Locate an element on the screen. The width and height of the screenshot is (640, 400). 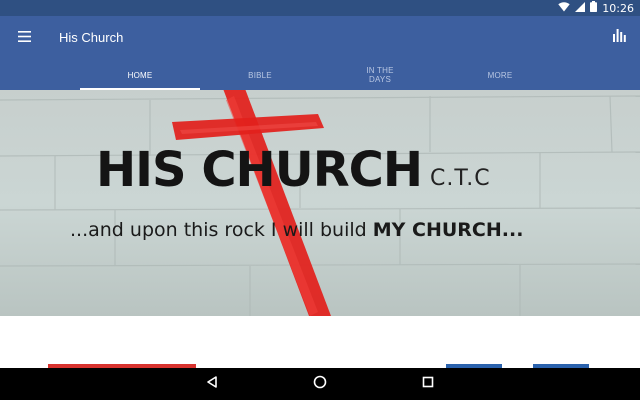
banner-title-row: HIS CHURCH C.T.C is located at coordinates (293, 170).